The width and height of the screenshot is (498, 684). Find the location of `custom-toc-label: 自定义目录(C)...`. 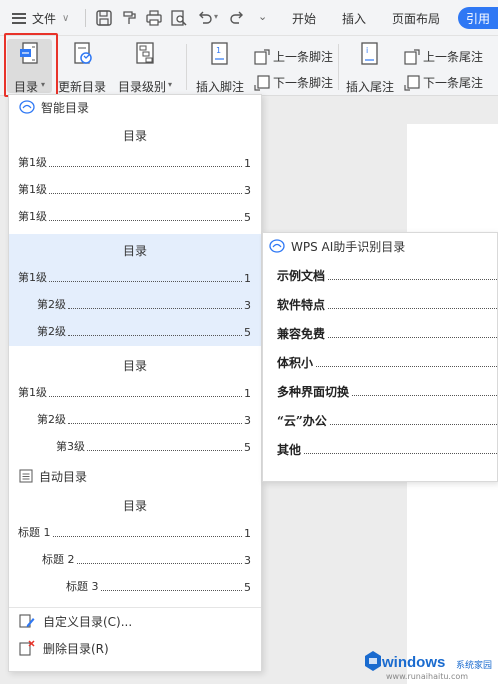

custom-toc-label: 自定义目录(C)... is located at coordinates (88, 621).